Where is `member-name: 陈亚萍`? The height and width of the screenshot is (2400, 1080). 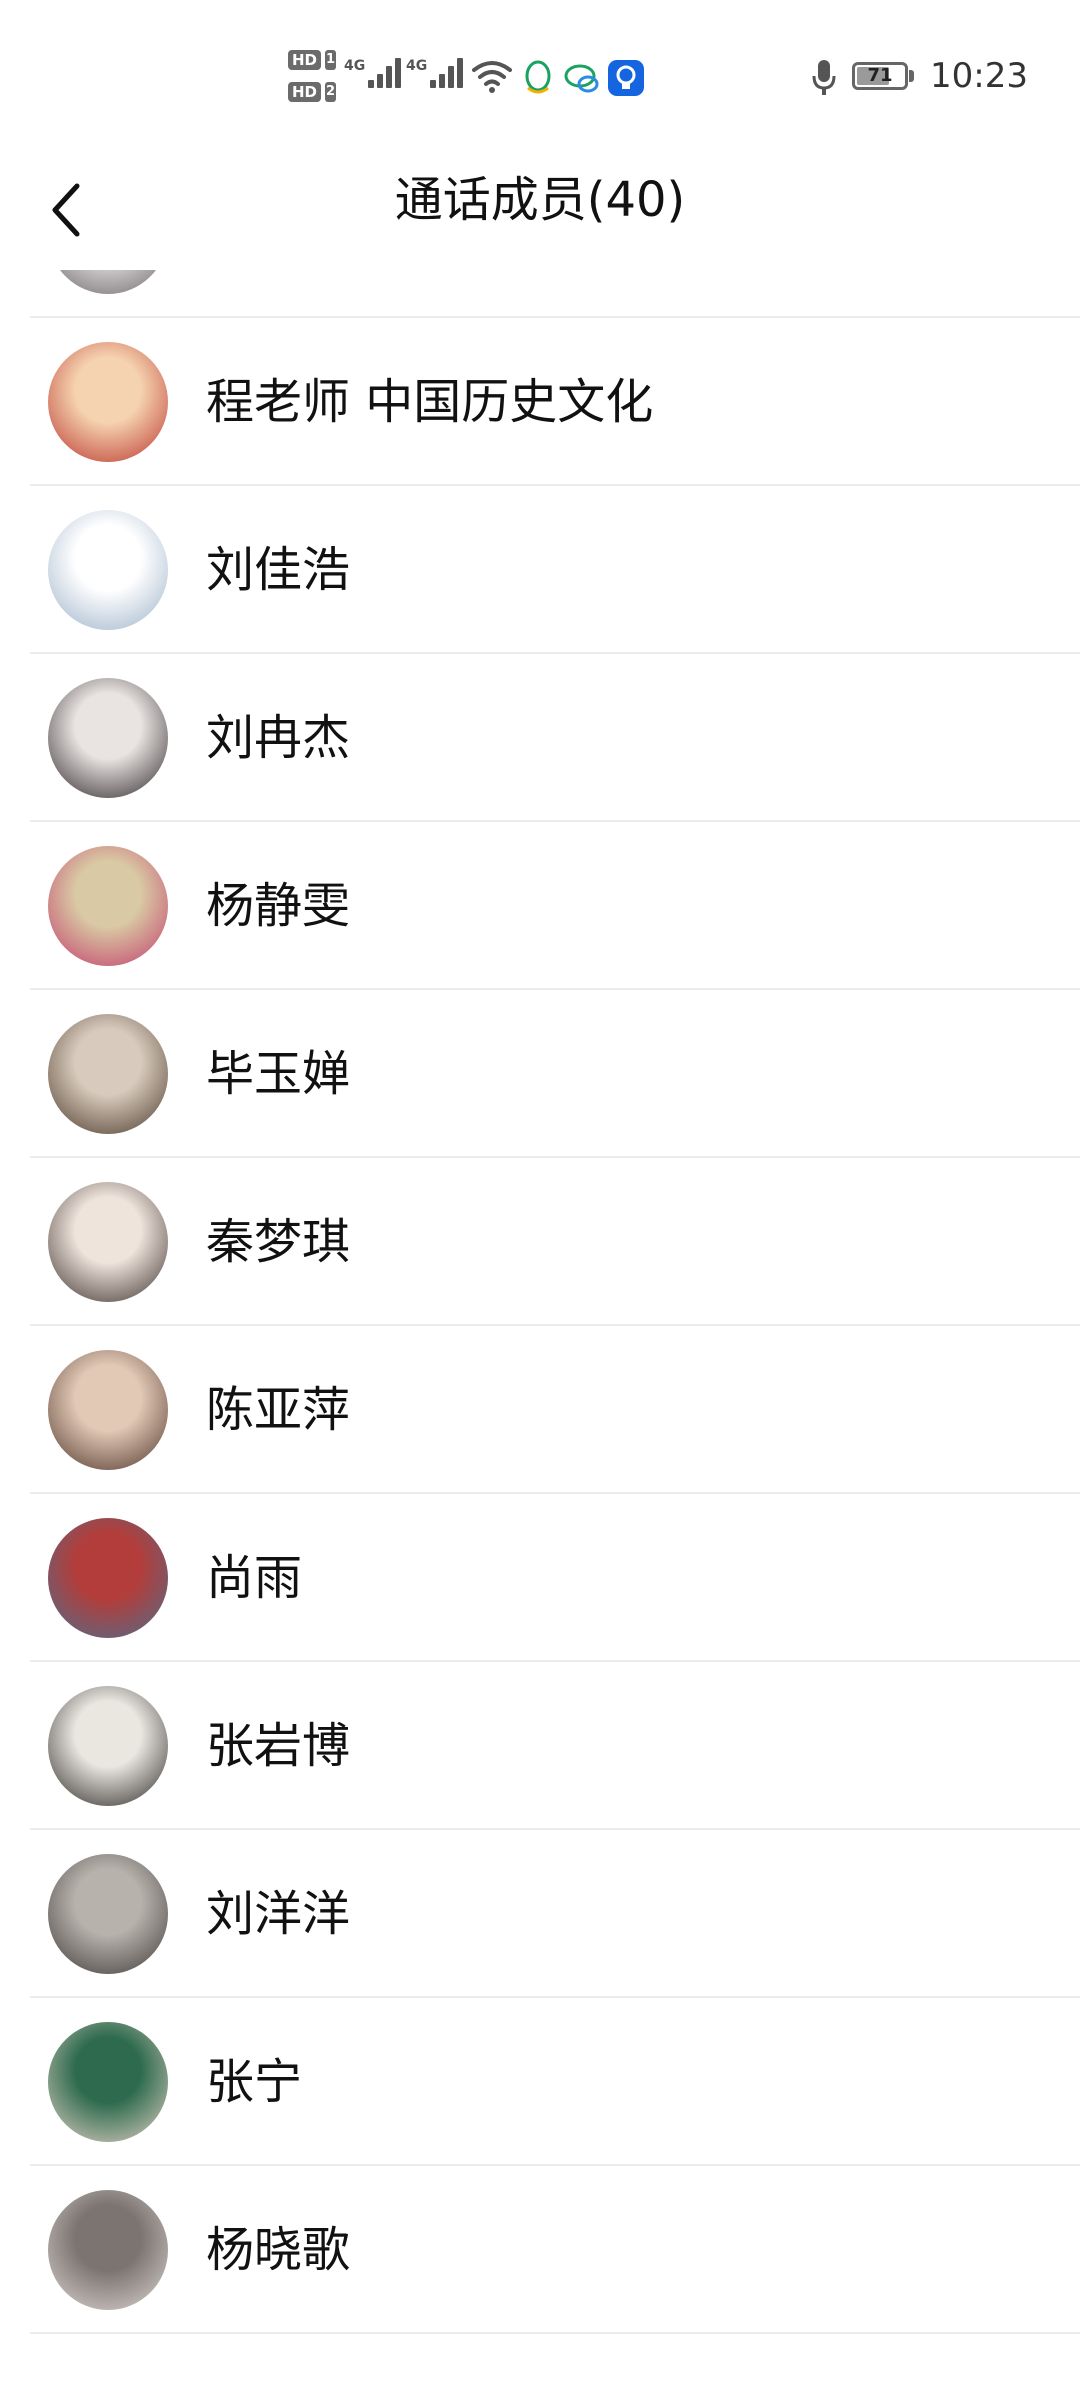 member-name: 陈亚萍 is located at coordinates (278, 1410).